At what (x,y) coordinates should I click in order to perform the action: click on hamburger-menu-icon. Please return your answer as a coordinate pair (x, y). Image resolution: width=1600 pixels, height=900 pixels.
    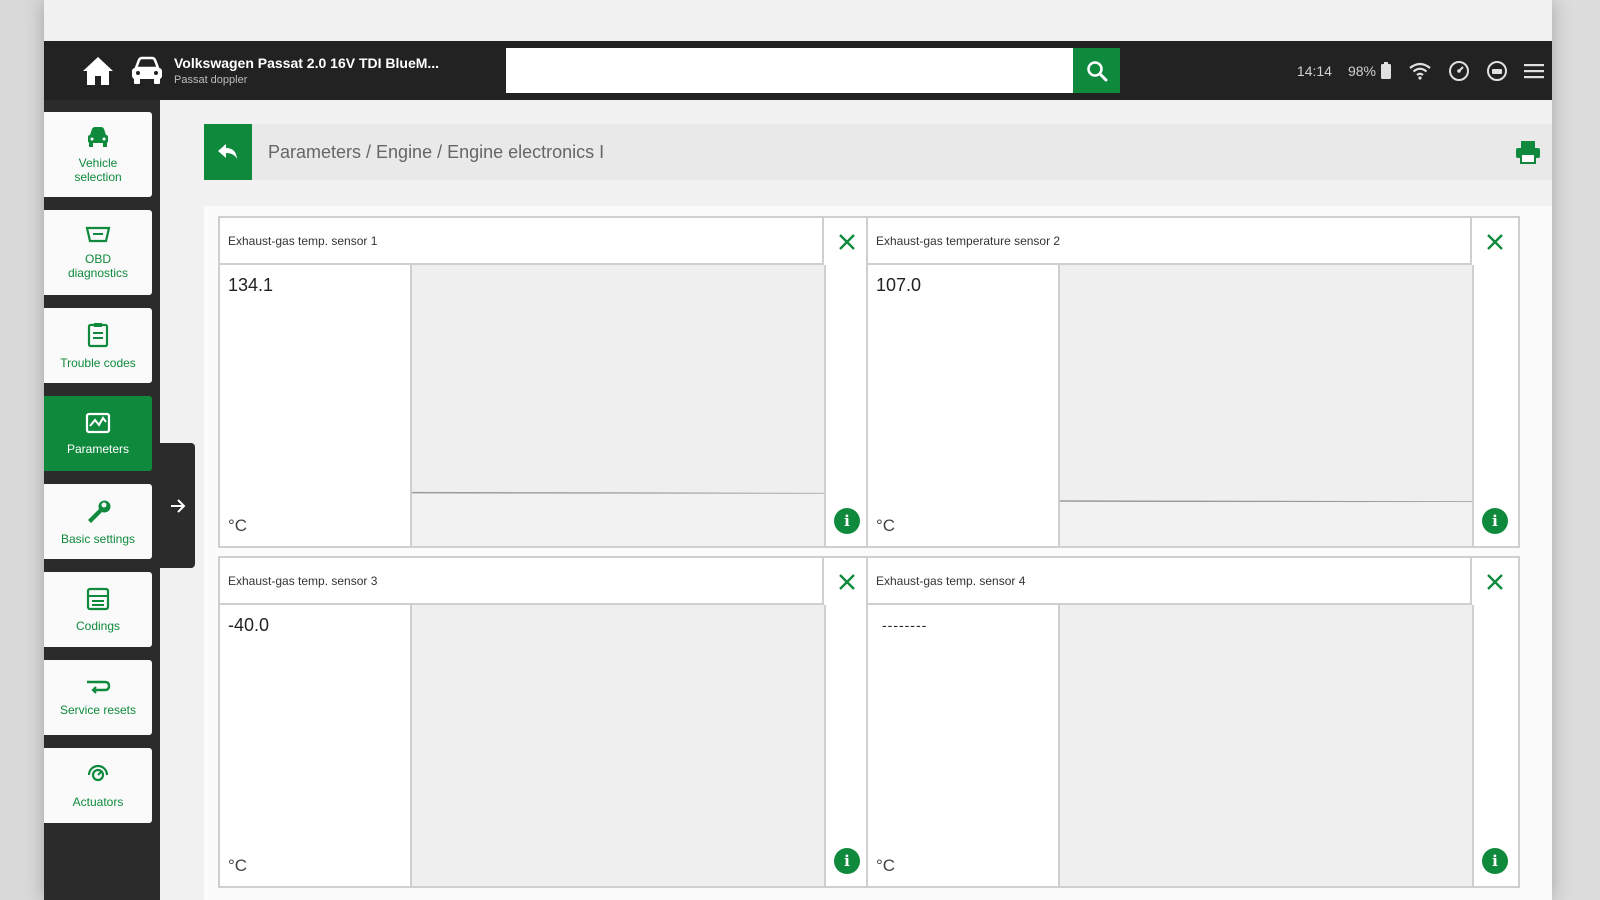
    Looking at the image, I should click on (1534, 70).